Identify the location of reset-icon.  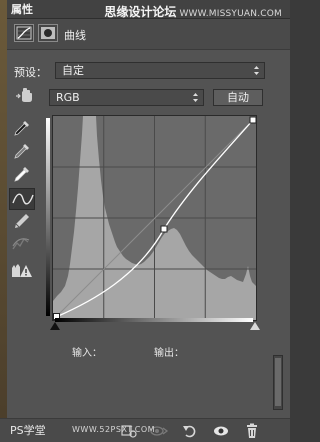
(189, 431).